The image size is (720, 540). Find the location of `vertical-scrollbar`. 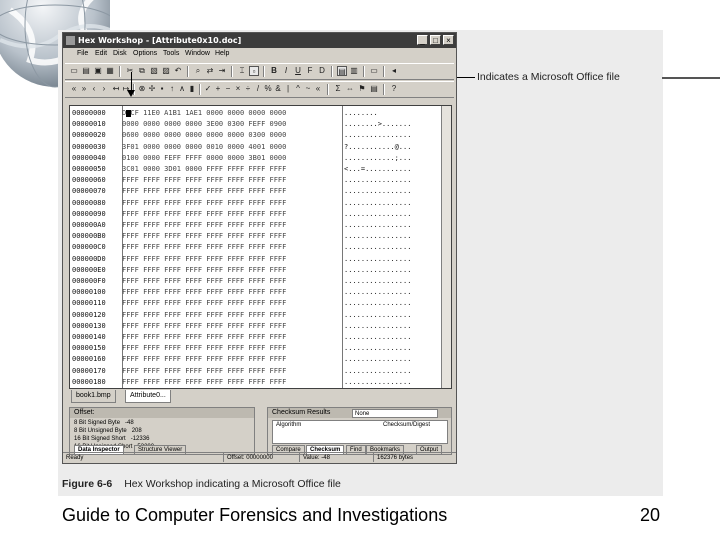

vertical-scrollbar is located at coordinates (446, 247).